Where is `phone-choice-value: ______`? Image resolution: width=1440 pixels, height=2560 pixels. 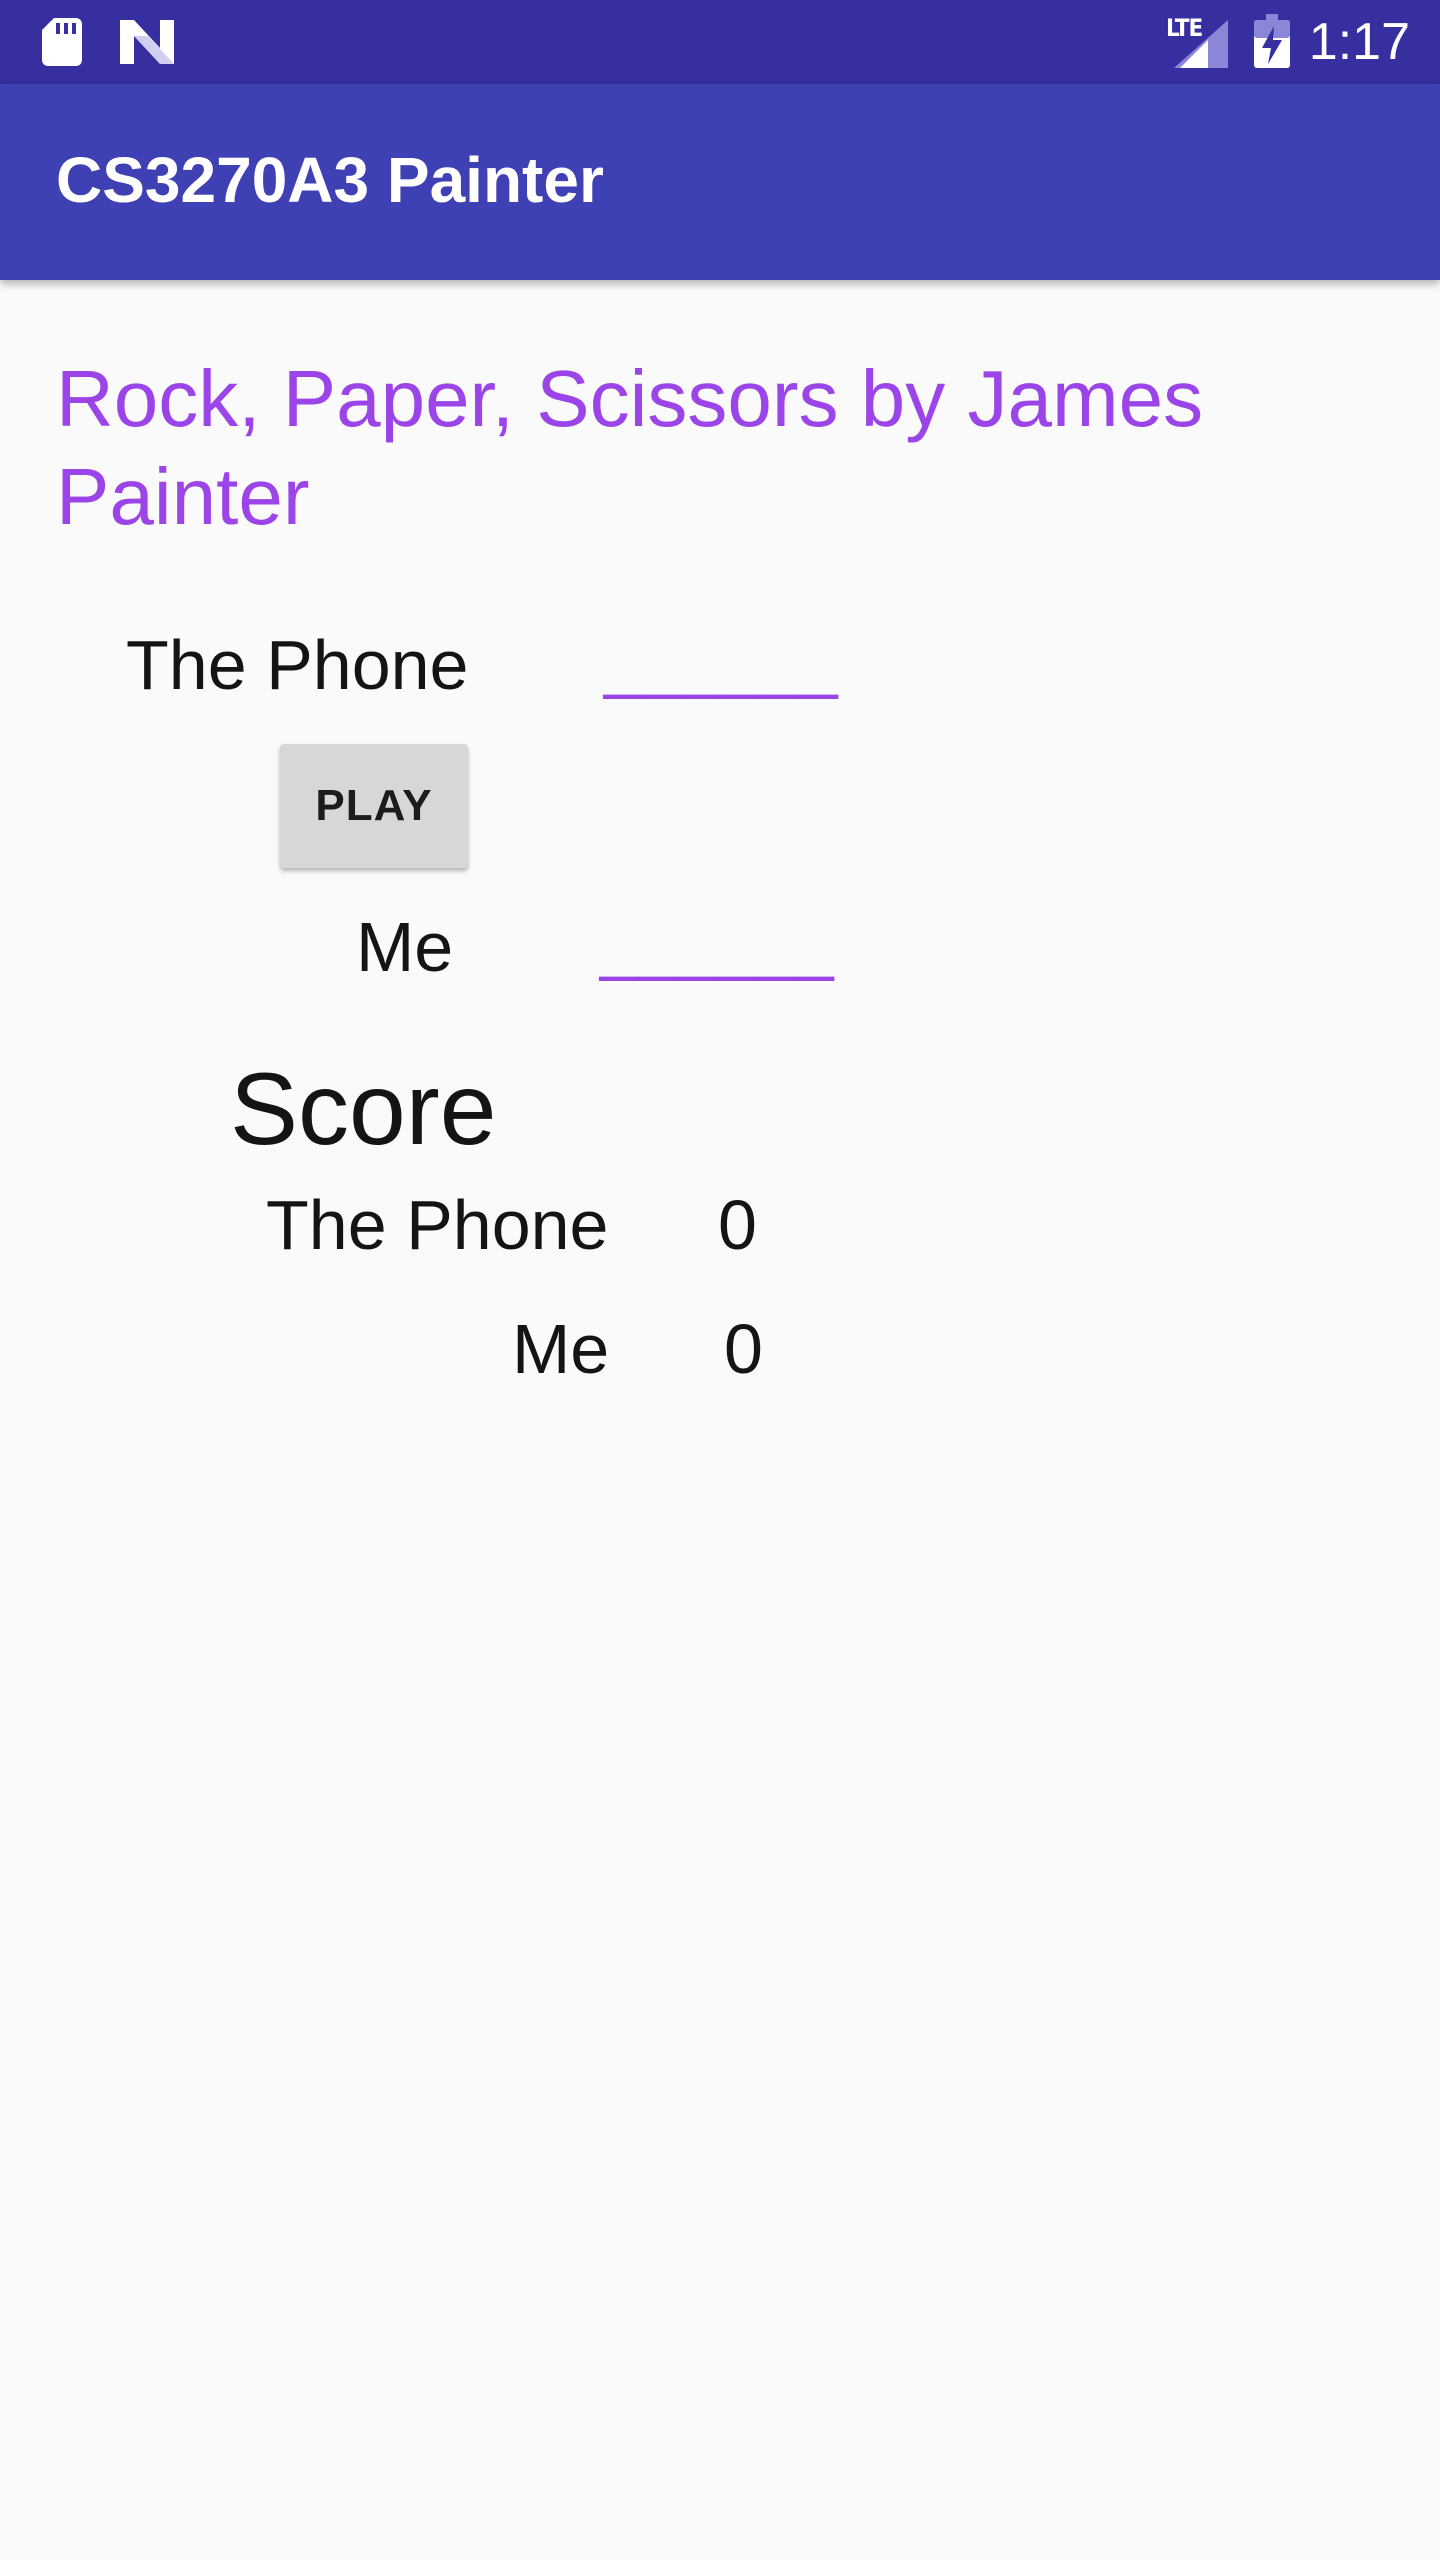
phone-choice-value: ______ is located at coordinates (721, 661).